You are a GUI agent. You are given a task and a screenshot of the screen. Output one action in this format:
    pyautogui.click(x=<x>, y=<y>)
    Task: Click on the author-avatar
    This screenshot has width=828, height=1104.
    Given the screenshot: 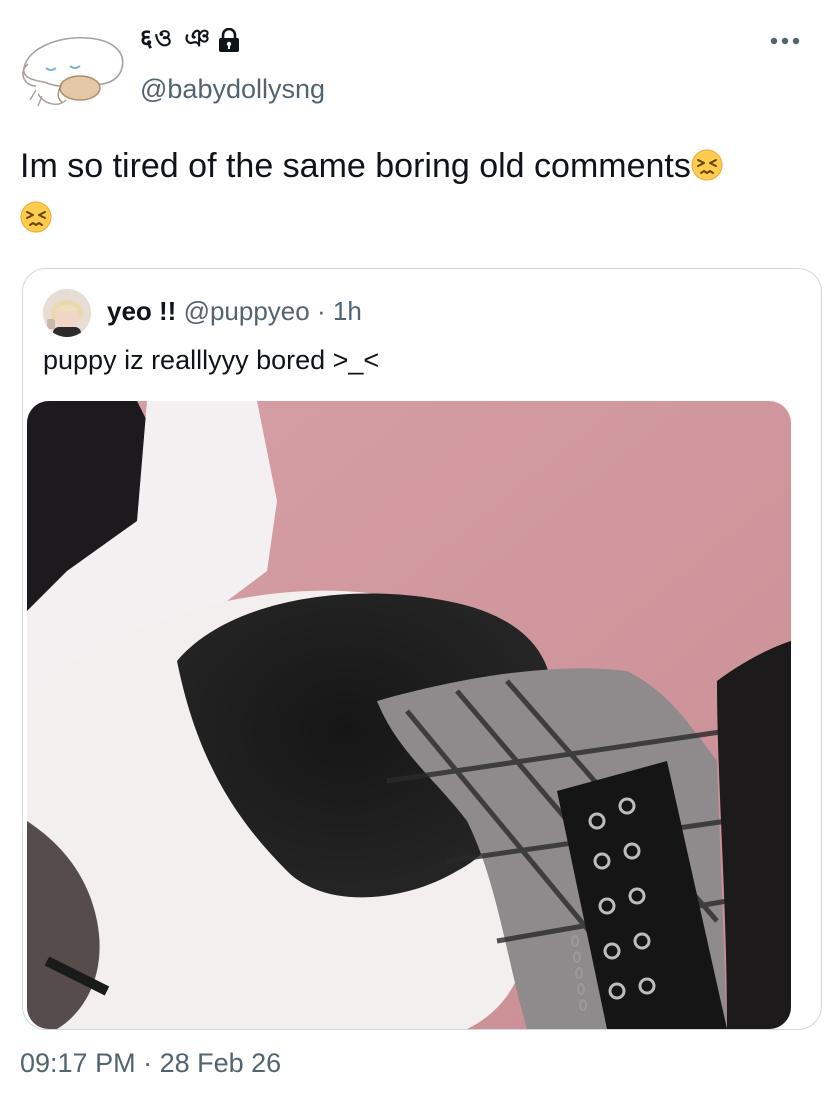 What is the action you would take?
    pyautogui.click(x=73, y=69)
    